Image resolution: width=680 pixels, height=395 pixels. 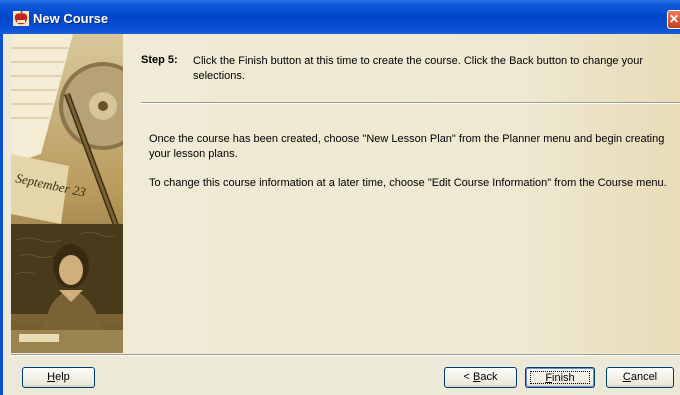 I want to click on finish-button: Finish, so click(x=560, y=377).